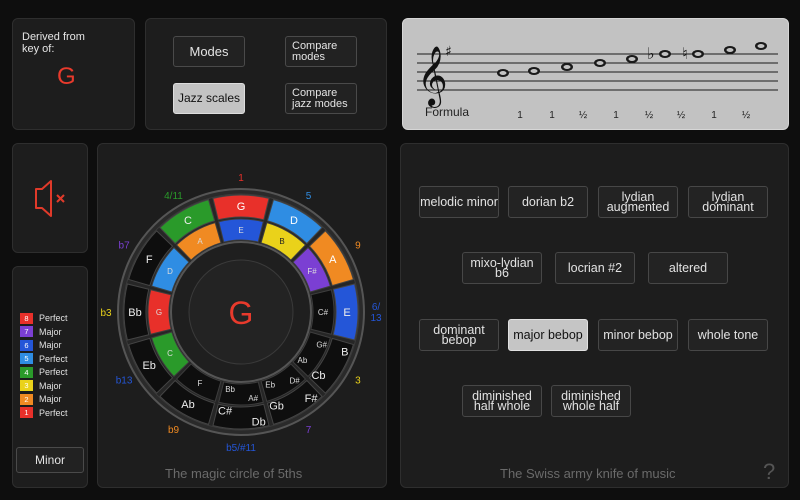 This screenshot has width=800, height=500. I want to click on music-staff: 𝄞 ♯ ♭ ♮ Formula 1 1 ½ 1 ½ ½ 1 ½, so click(597, 81).